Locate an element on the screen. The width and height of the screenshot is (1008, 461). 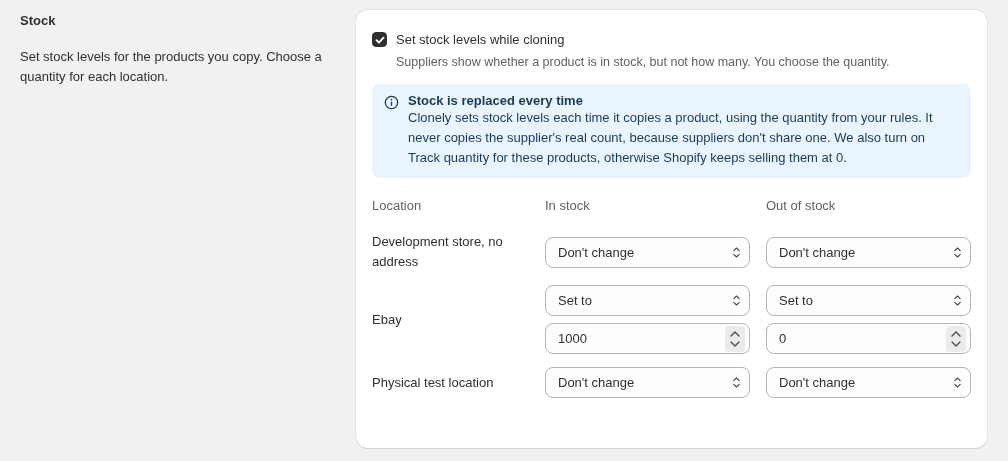
checkbox is located at coordinates (379, 39).